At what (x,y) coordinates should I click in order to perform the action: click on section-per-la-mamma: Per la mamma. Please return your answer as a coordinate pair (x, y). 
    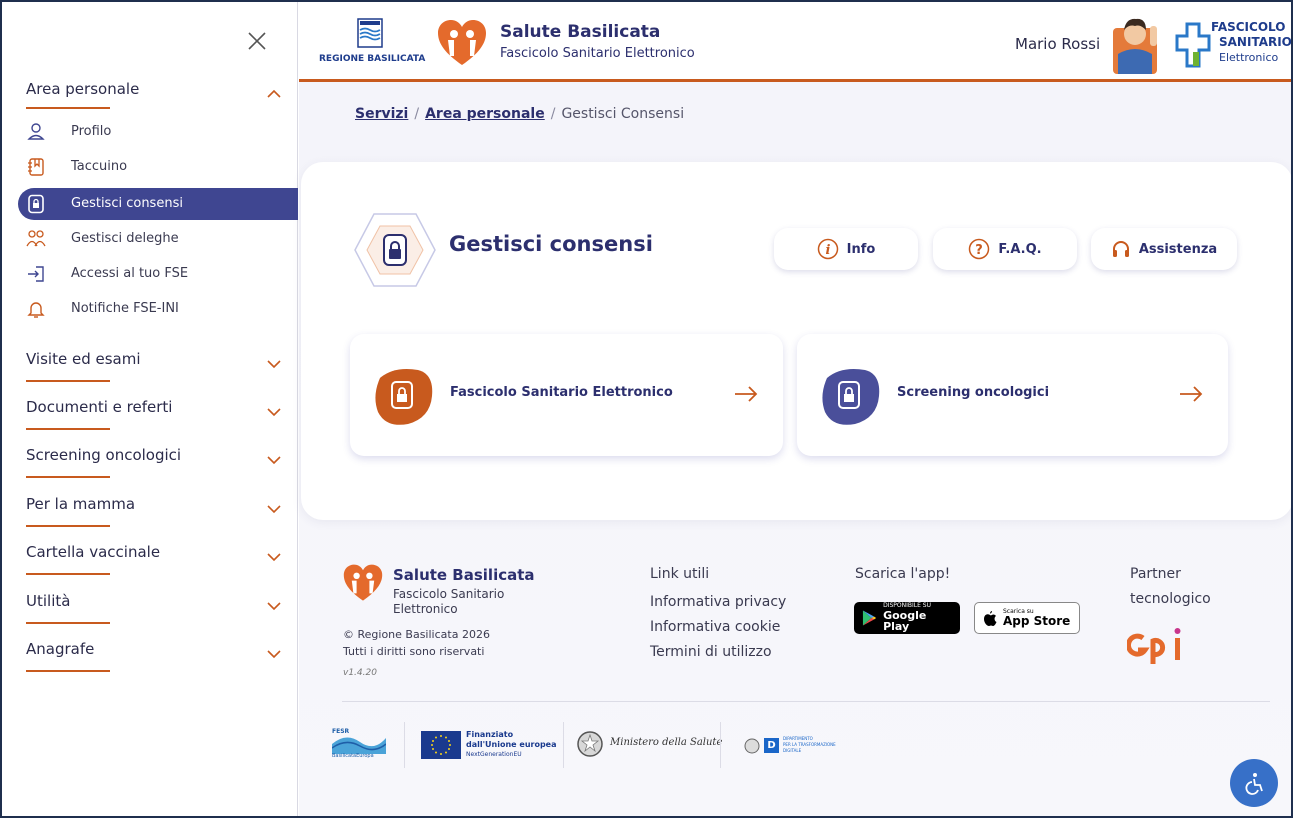
    Looking at the image, I should click on (157, 507).